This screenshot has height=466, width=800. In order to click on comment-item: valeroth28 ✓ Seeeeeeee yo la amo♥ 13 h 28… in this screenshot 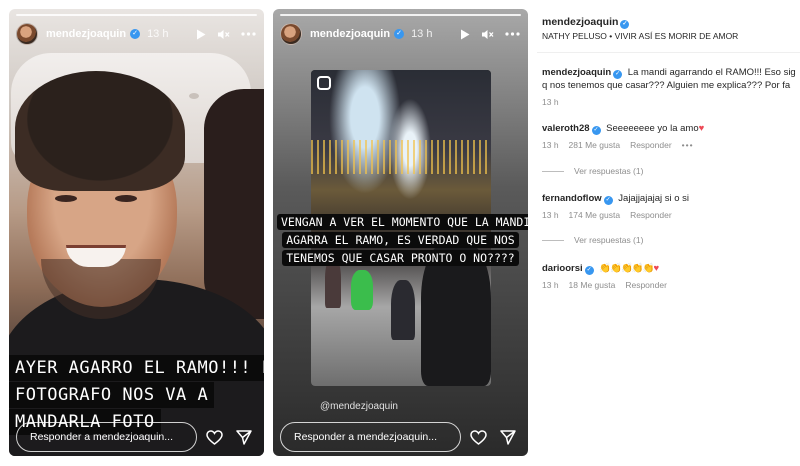, I will do `click(671, 136)`.